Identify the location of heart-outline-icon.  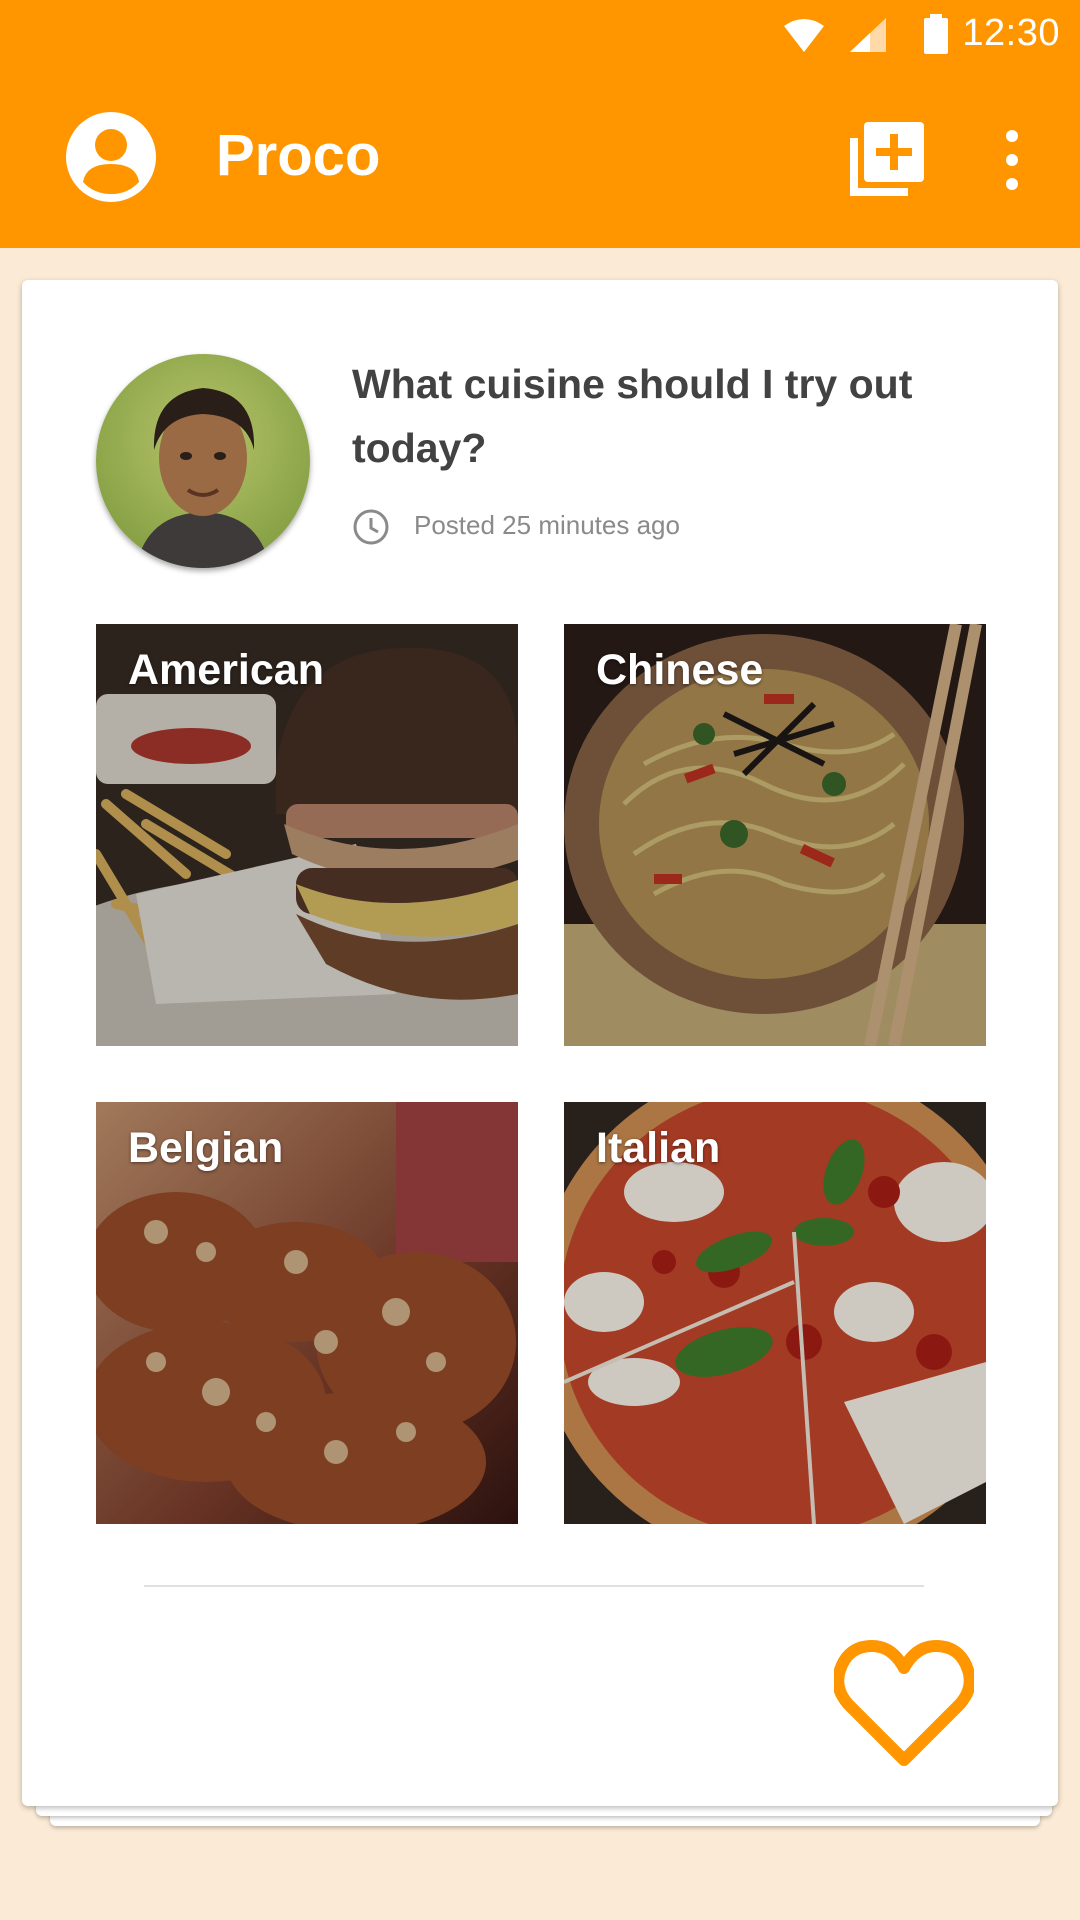
(904, 1704).